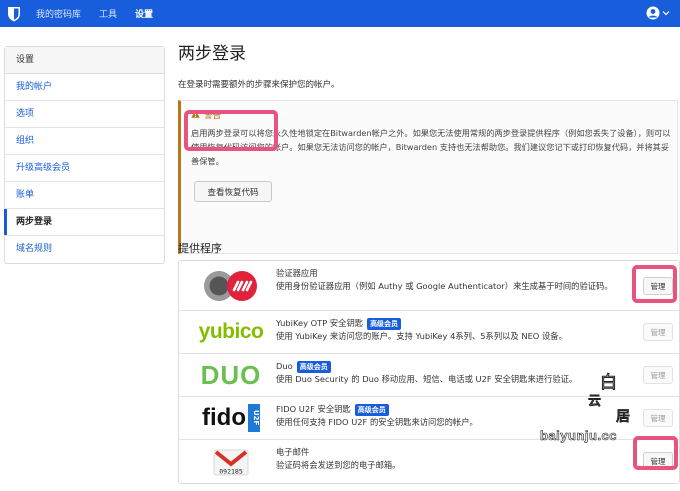 The image size is (680, 491). Describe the element at coordinates (293, 452) in the screenshot. I see `provider-name: 电子邮件` at that location.